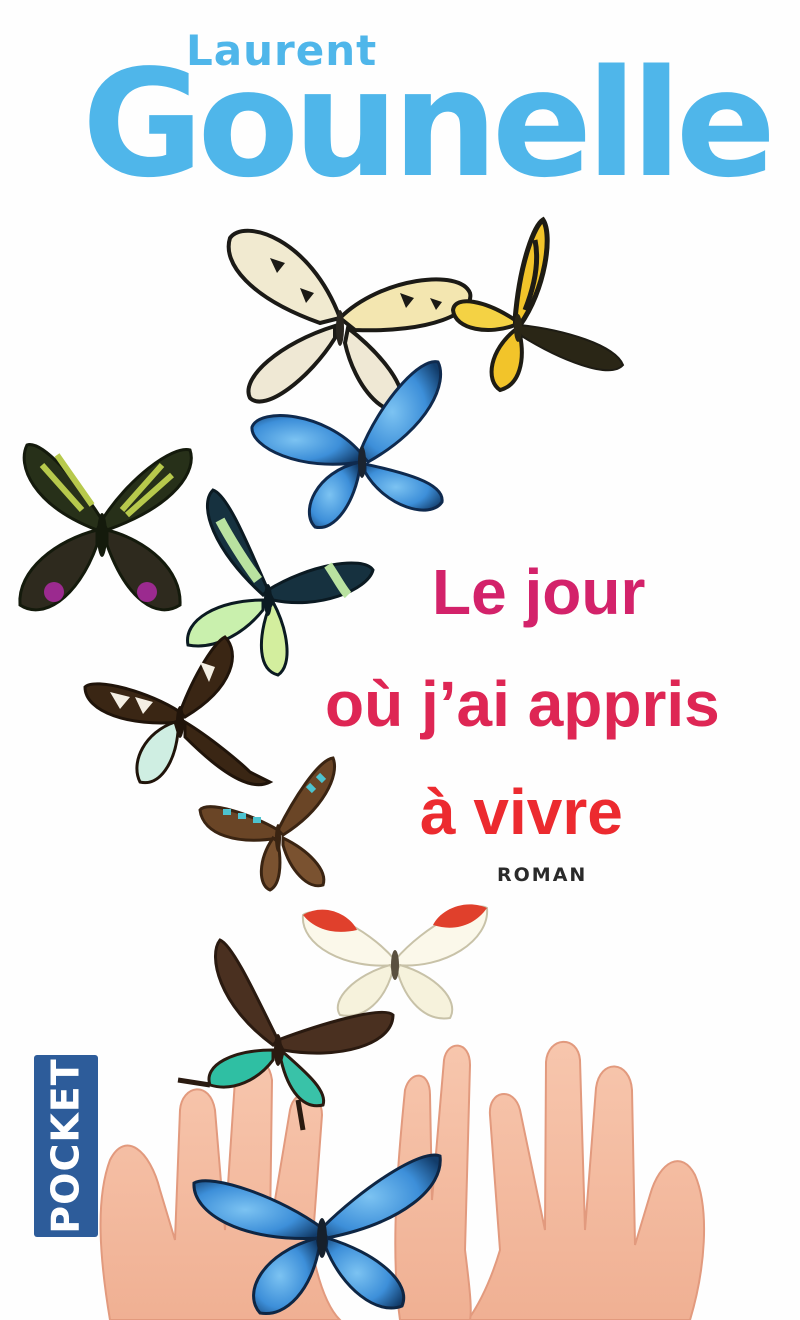 The image size is (800, 1320). Describe the element at coordinates (429, 124) in the screenshot. I see `author-last-name: Gounelle` at that location.